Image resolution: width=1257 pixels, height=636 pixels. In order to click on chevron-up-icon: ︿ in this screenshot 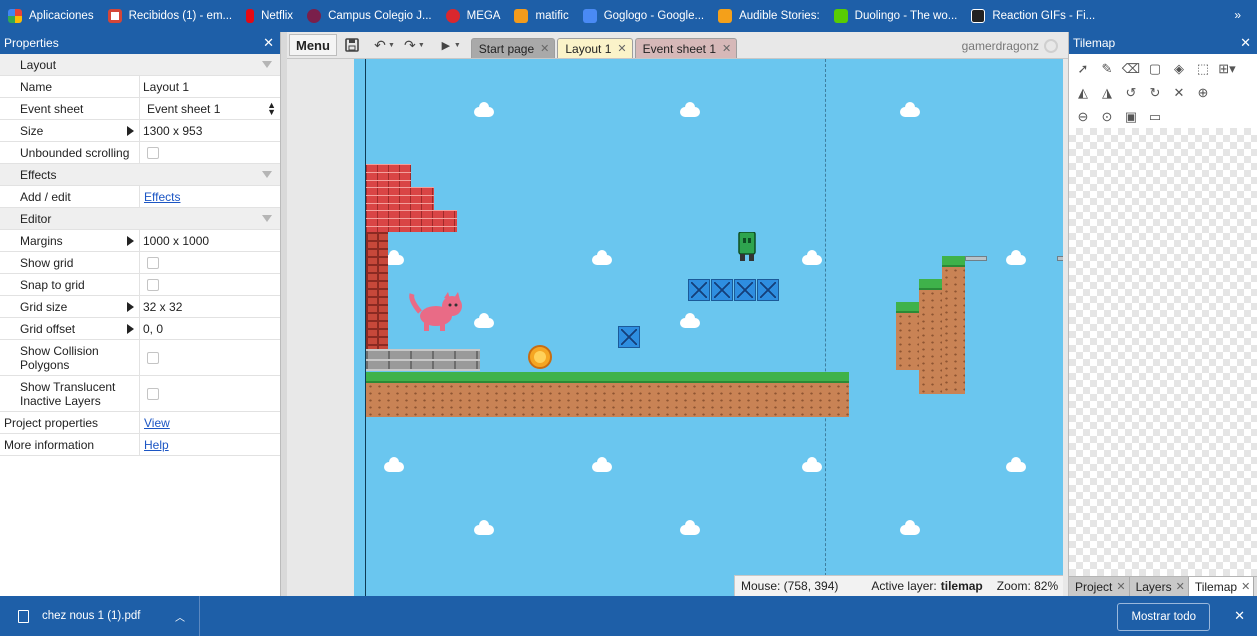, I will do `click(180, 616)`.